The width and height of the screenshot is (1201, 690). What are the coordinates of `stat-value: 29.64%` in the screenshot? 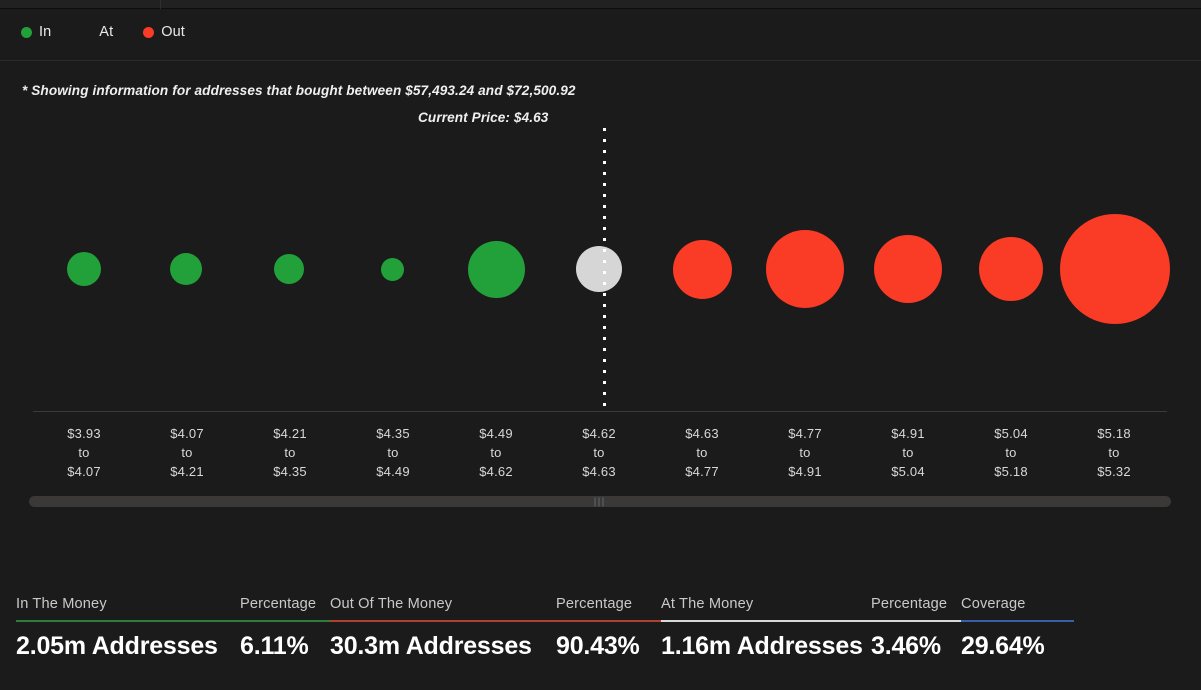 It's located at (1003, 646).